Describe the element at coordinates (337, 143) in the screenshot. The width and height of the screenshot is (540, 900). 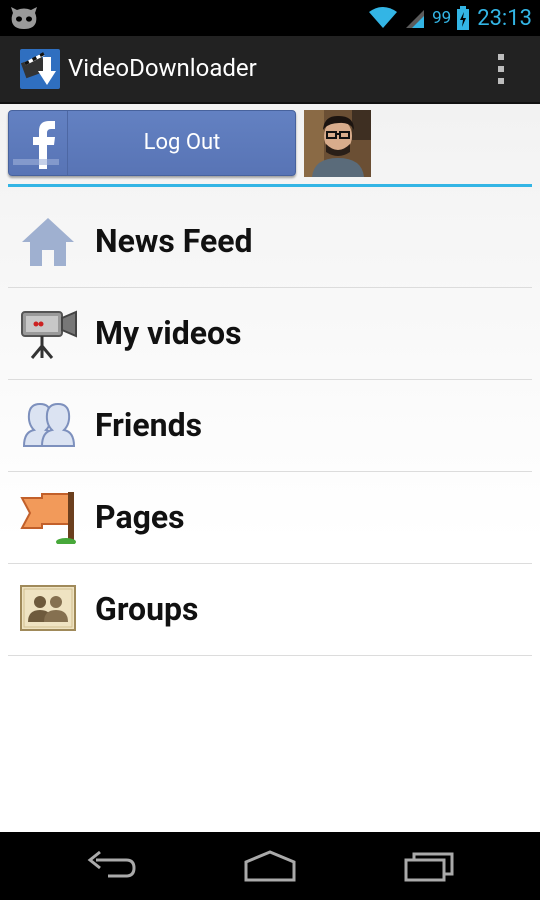
I see `avatar` at that location.